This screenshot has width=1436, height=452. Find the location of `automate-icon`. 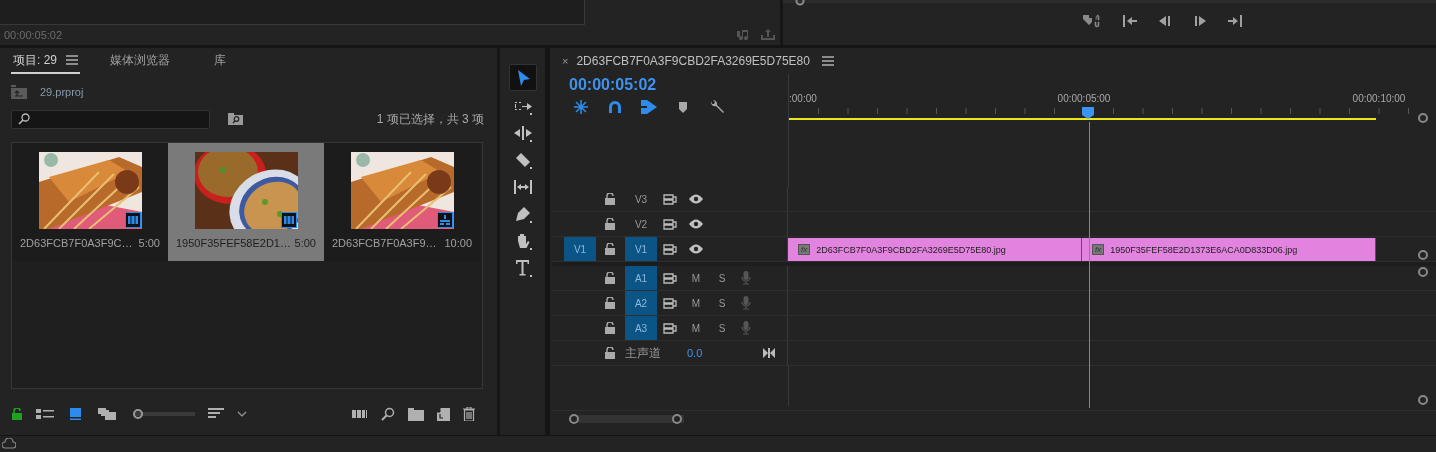

automate-icon is located at coordinates (360, 414).